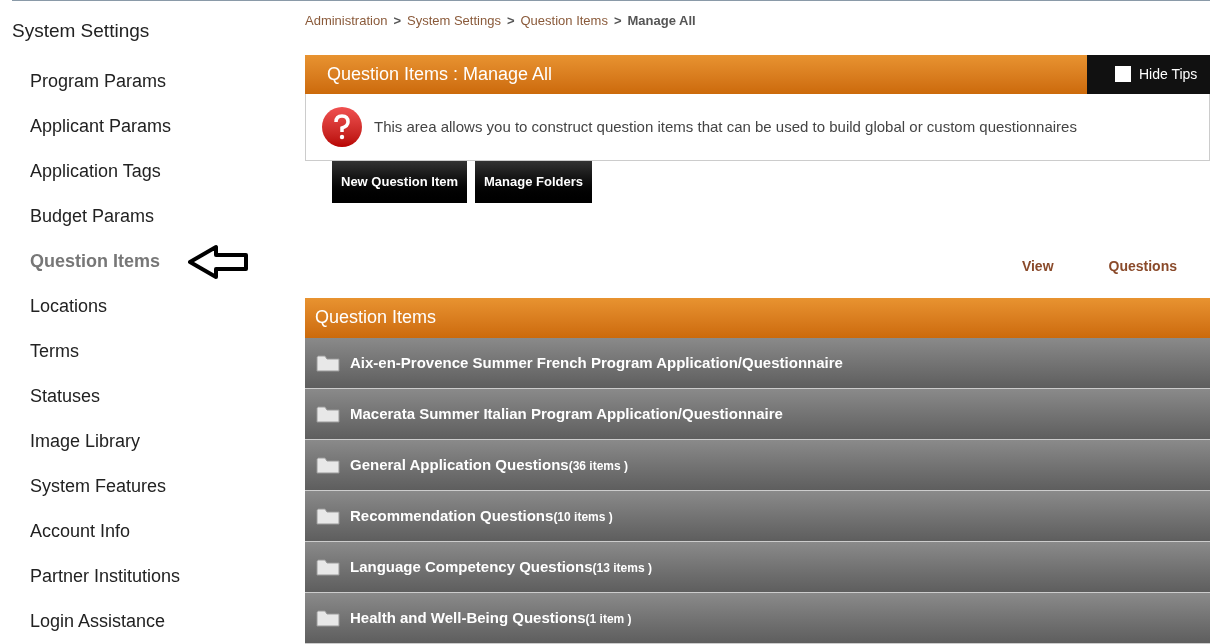  Describe the element at coordinates (342, 126) in the screenshot. I see `help-icon` at that location.